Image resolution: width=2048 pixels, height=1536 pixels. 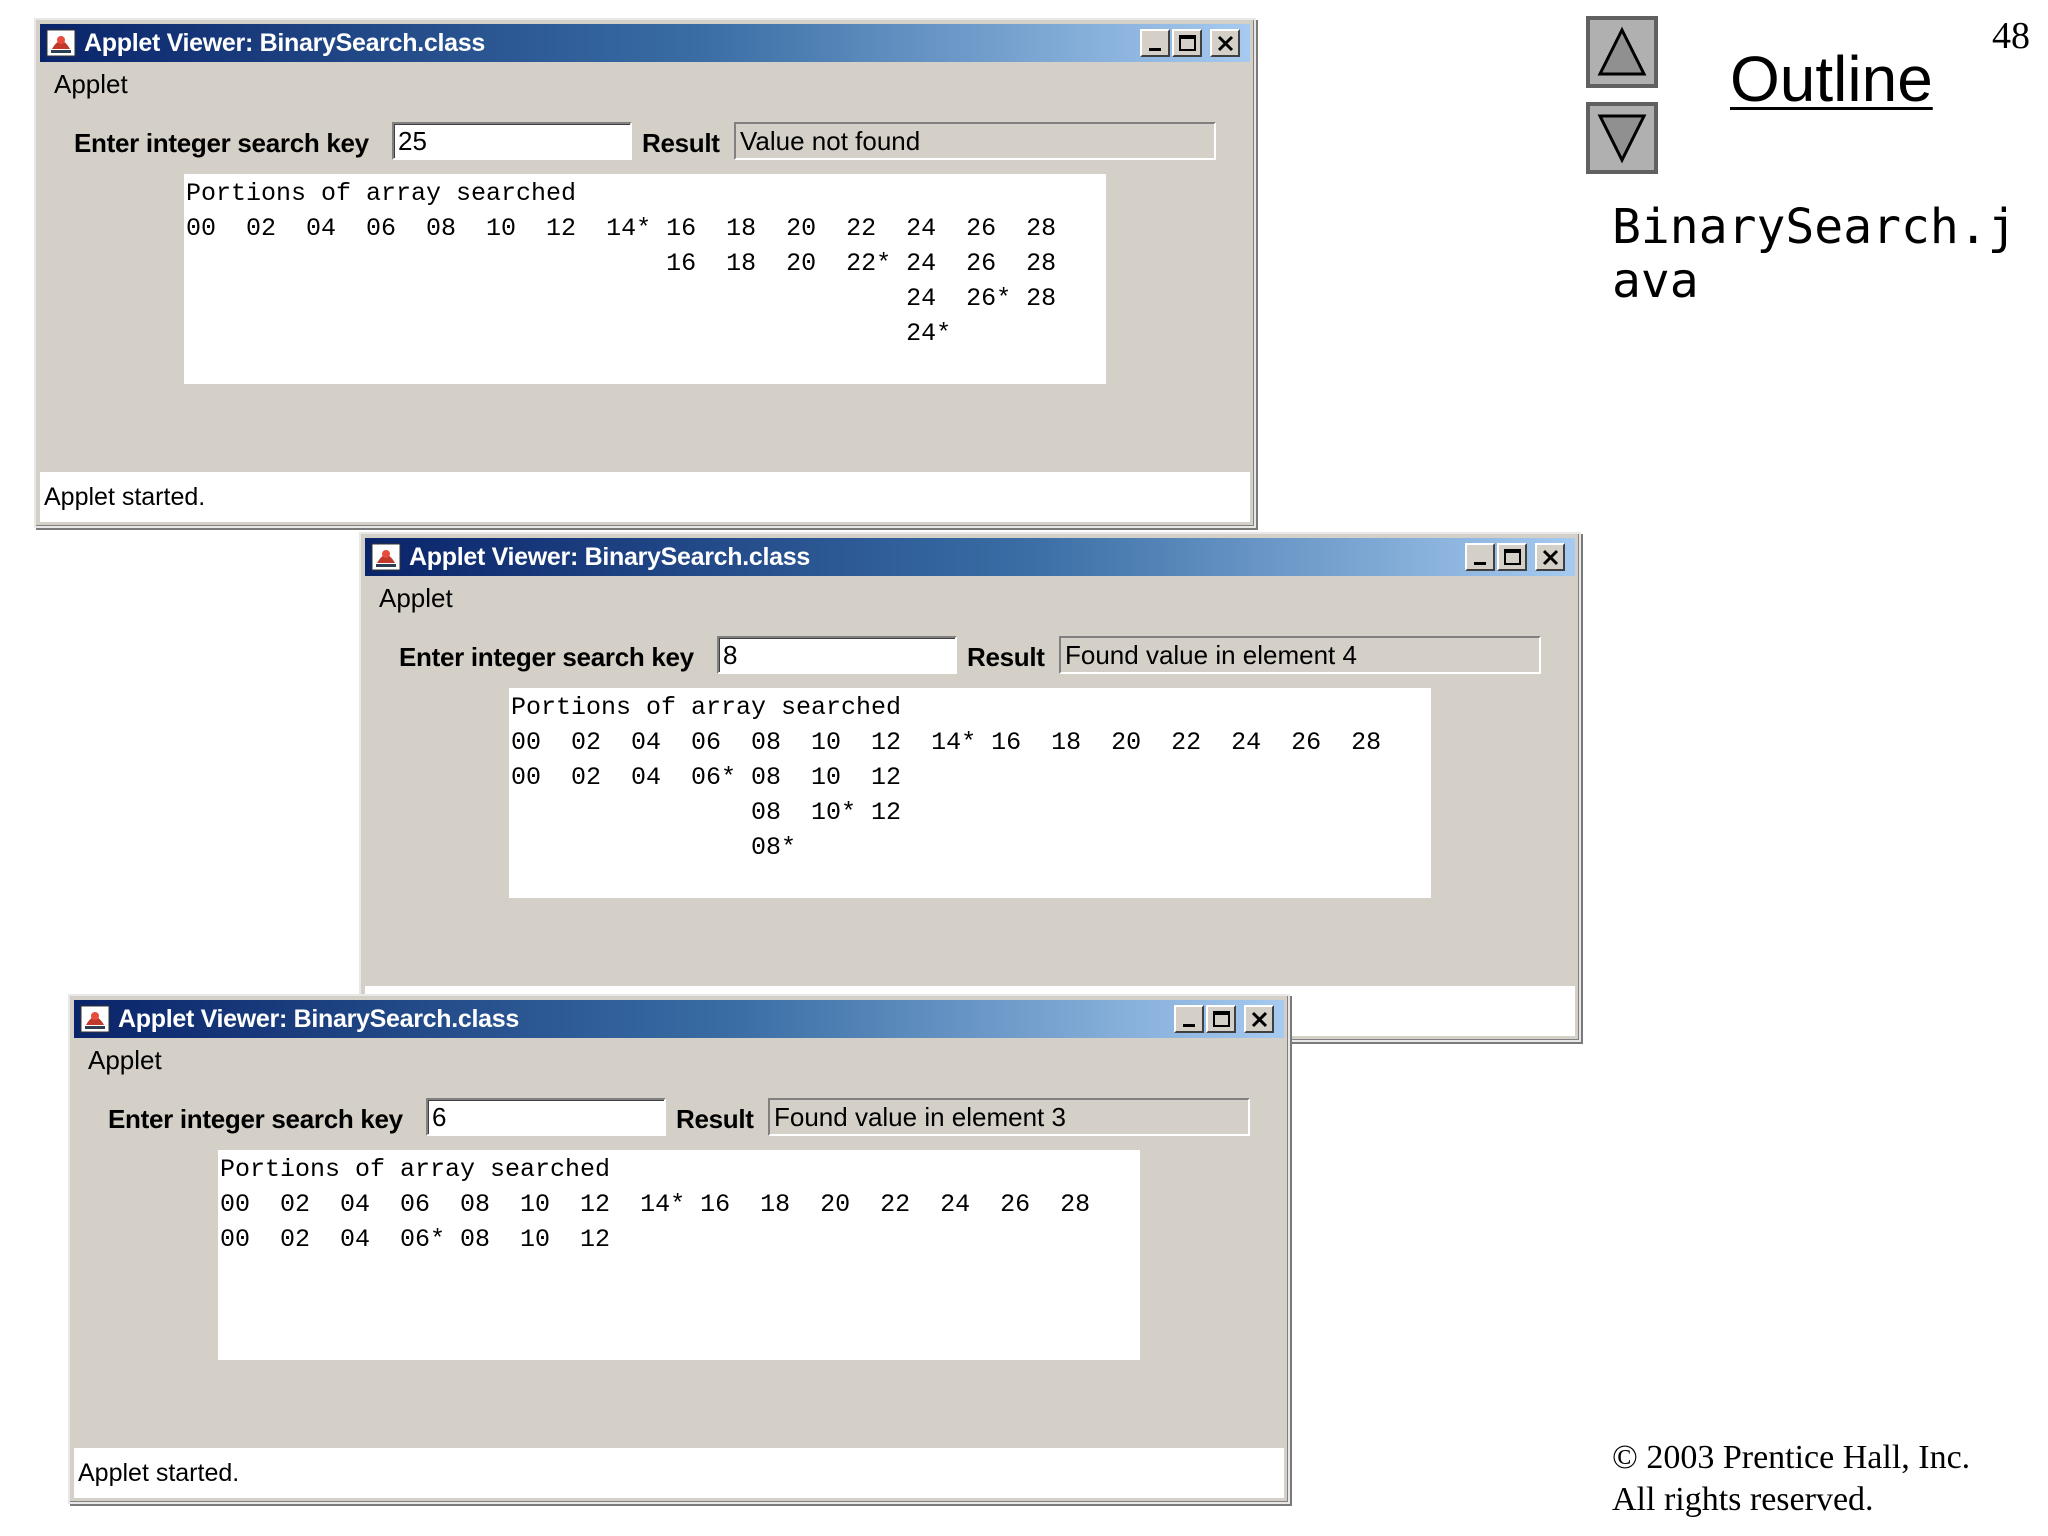 I want to click on output-line: 08 10* 12, so click(x=706, y=812).